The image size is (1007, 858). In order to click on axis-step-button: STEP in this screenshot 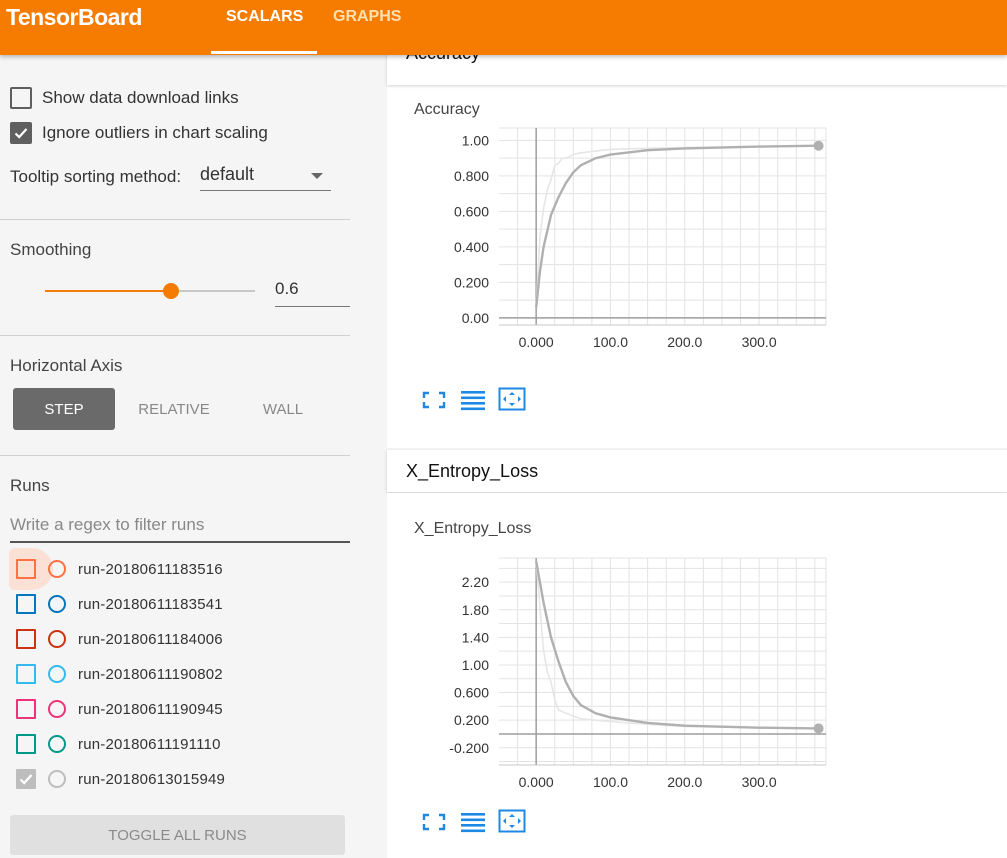, I will do `click(64, 409)`.